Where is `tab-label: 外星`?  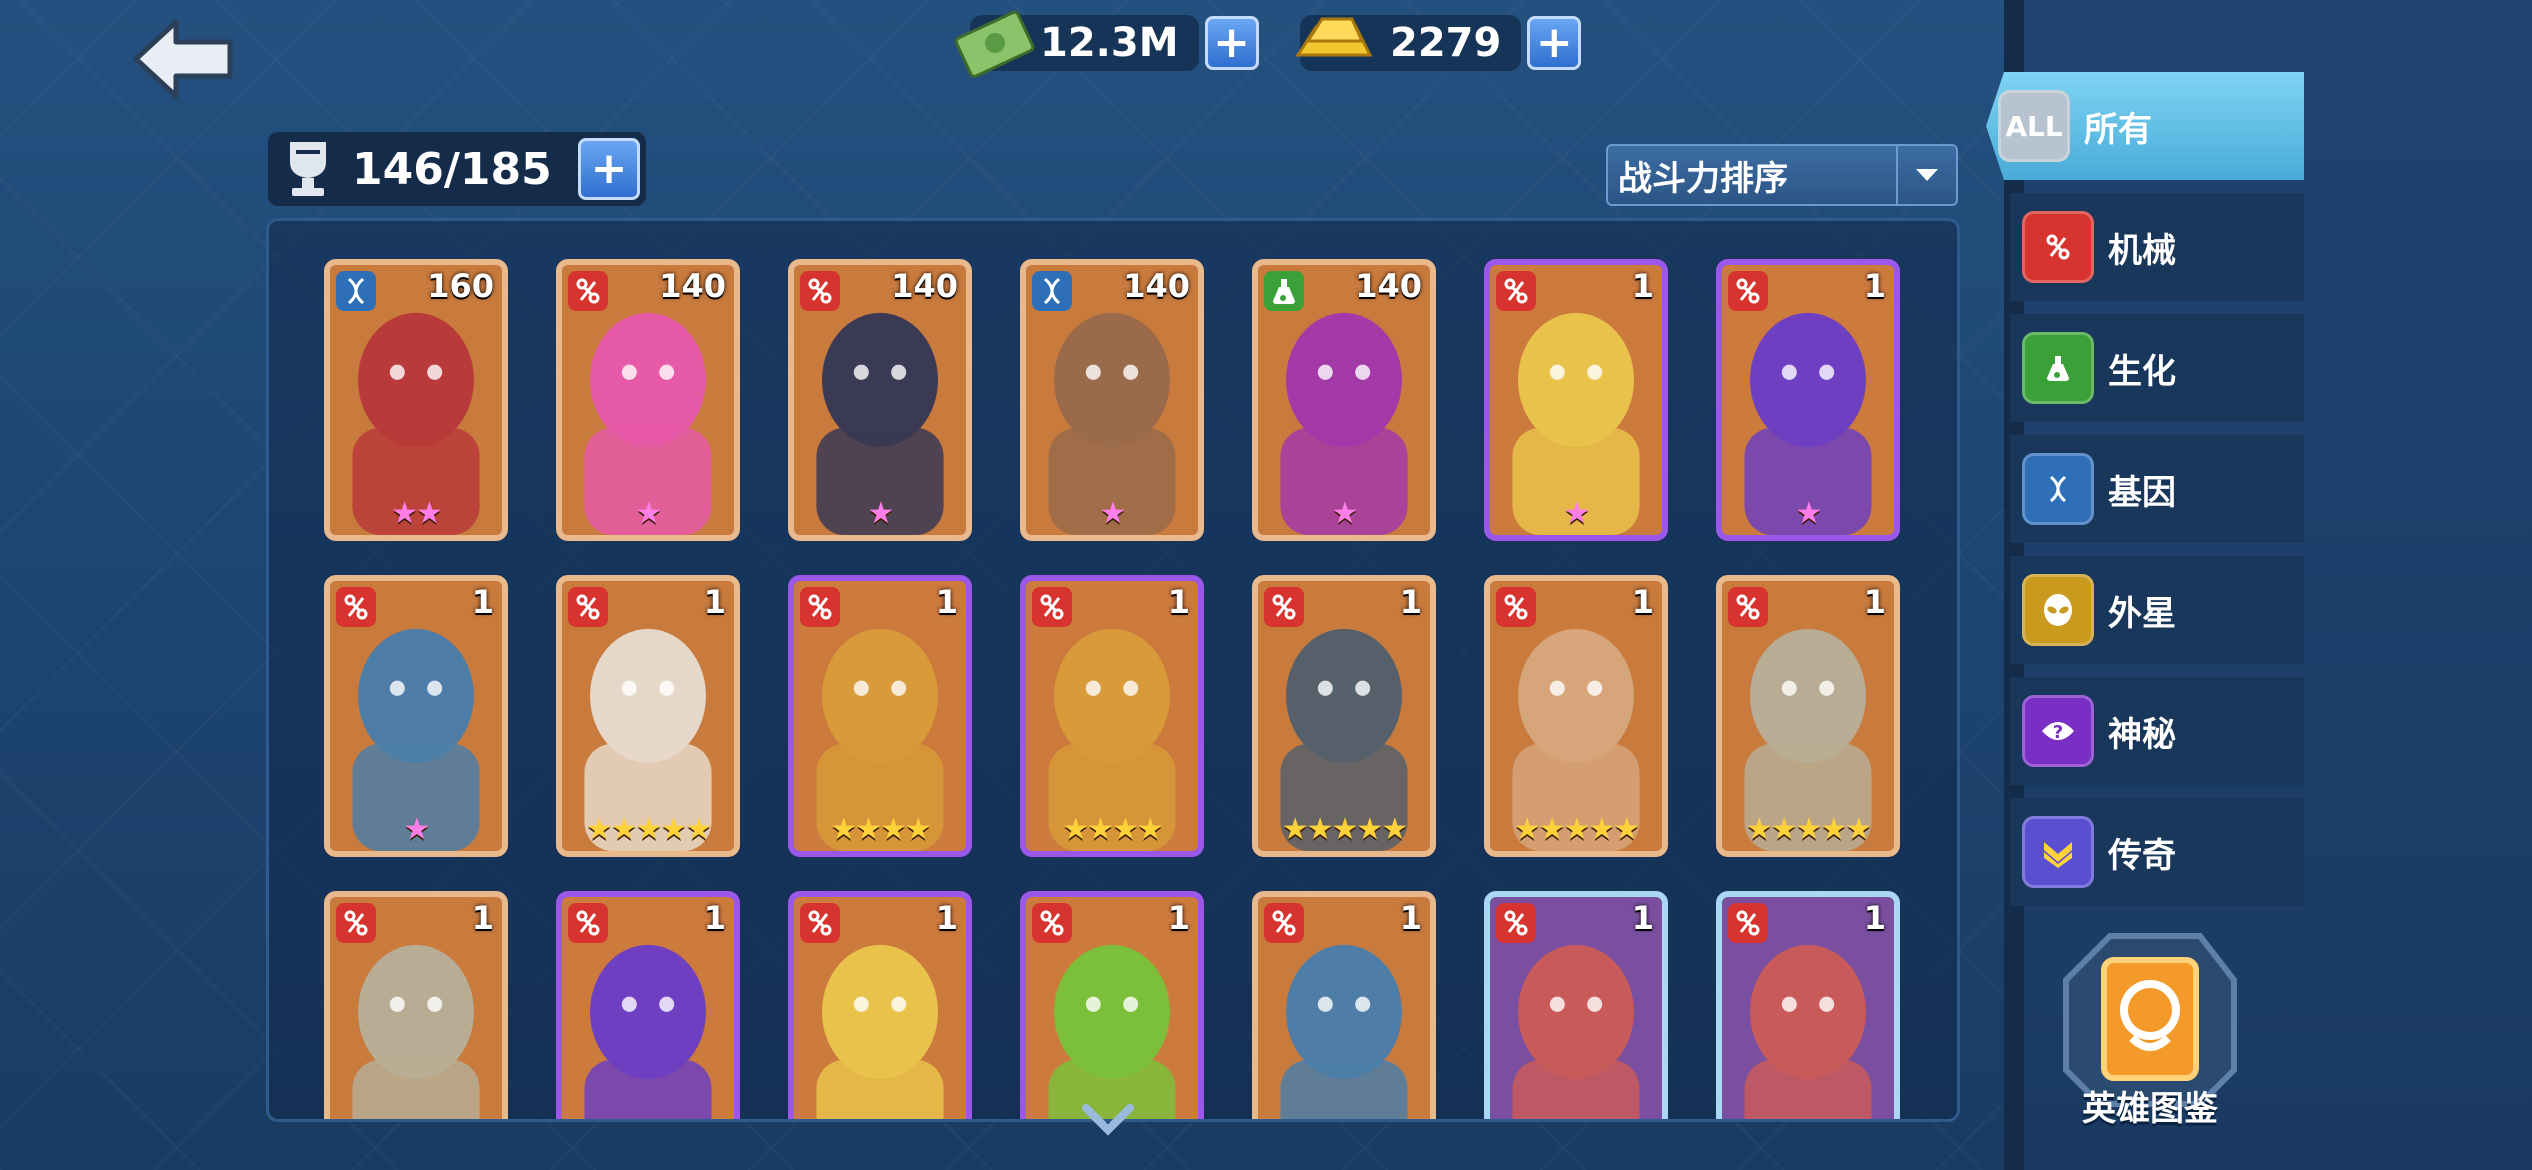 tab-label: 外星 is located at coordinates (2142, 613).